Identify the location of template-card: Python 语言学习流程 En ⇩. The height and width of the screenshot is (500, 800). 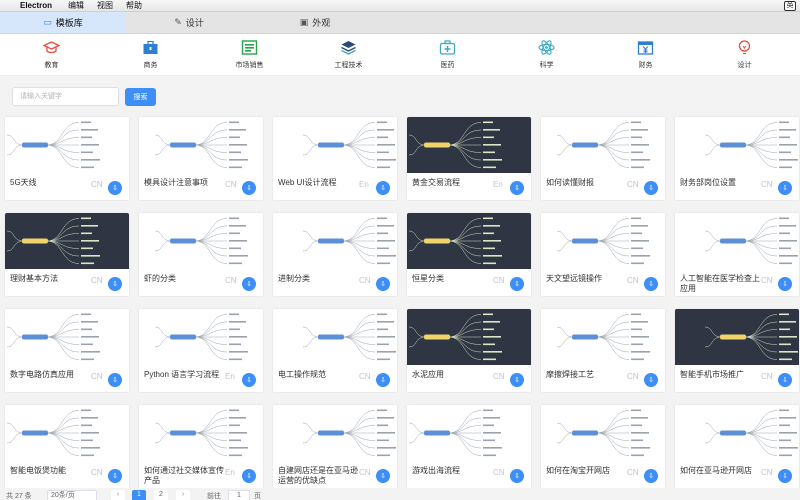
(201, 350).